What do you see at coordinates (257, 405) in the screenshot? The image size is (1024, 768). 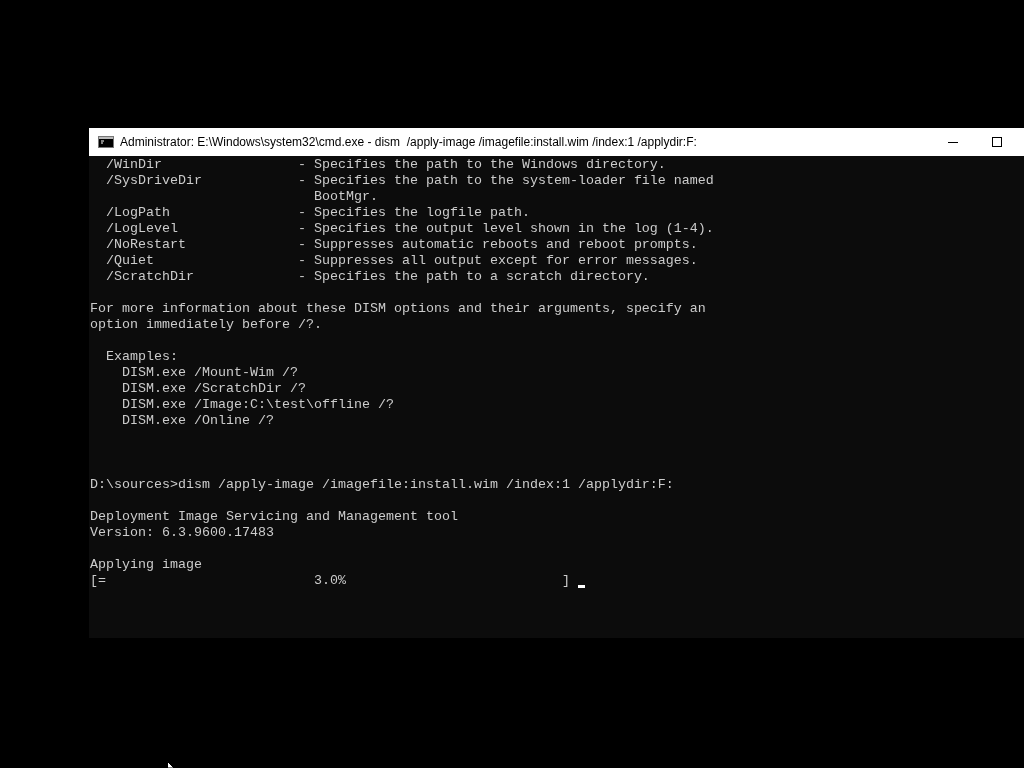 I see `console-line: DISM.exe /Image:C:\test\offline /?` at bounding box center [257, 405].